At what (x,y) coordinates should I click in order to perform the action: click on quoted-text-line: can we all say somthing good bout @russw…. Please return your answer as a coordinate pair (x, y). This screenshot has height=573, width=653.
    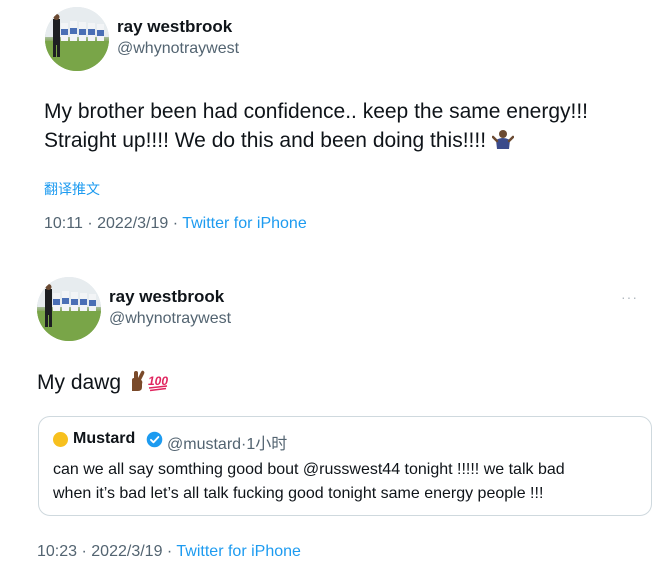
    Looking at the image, I should click on (309, 469).